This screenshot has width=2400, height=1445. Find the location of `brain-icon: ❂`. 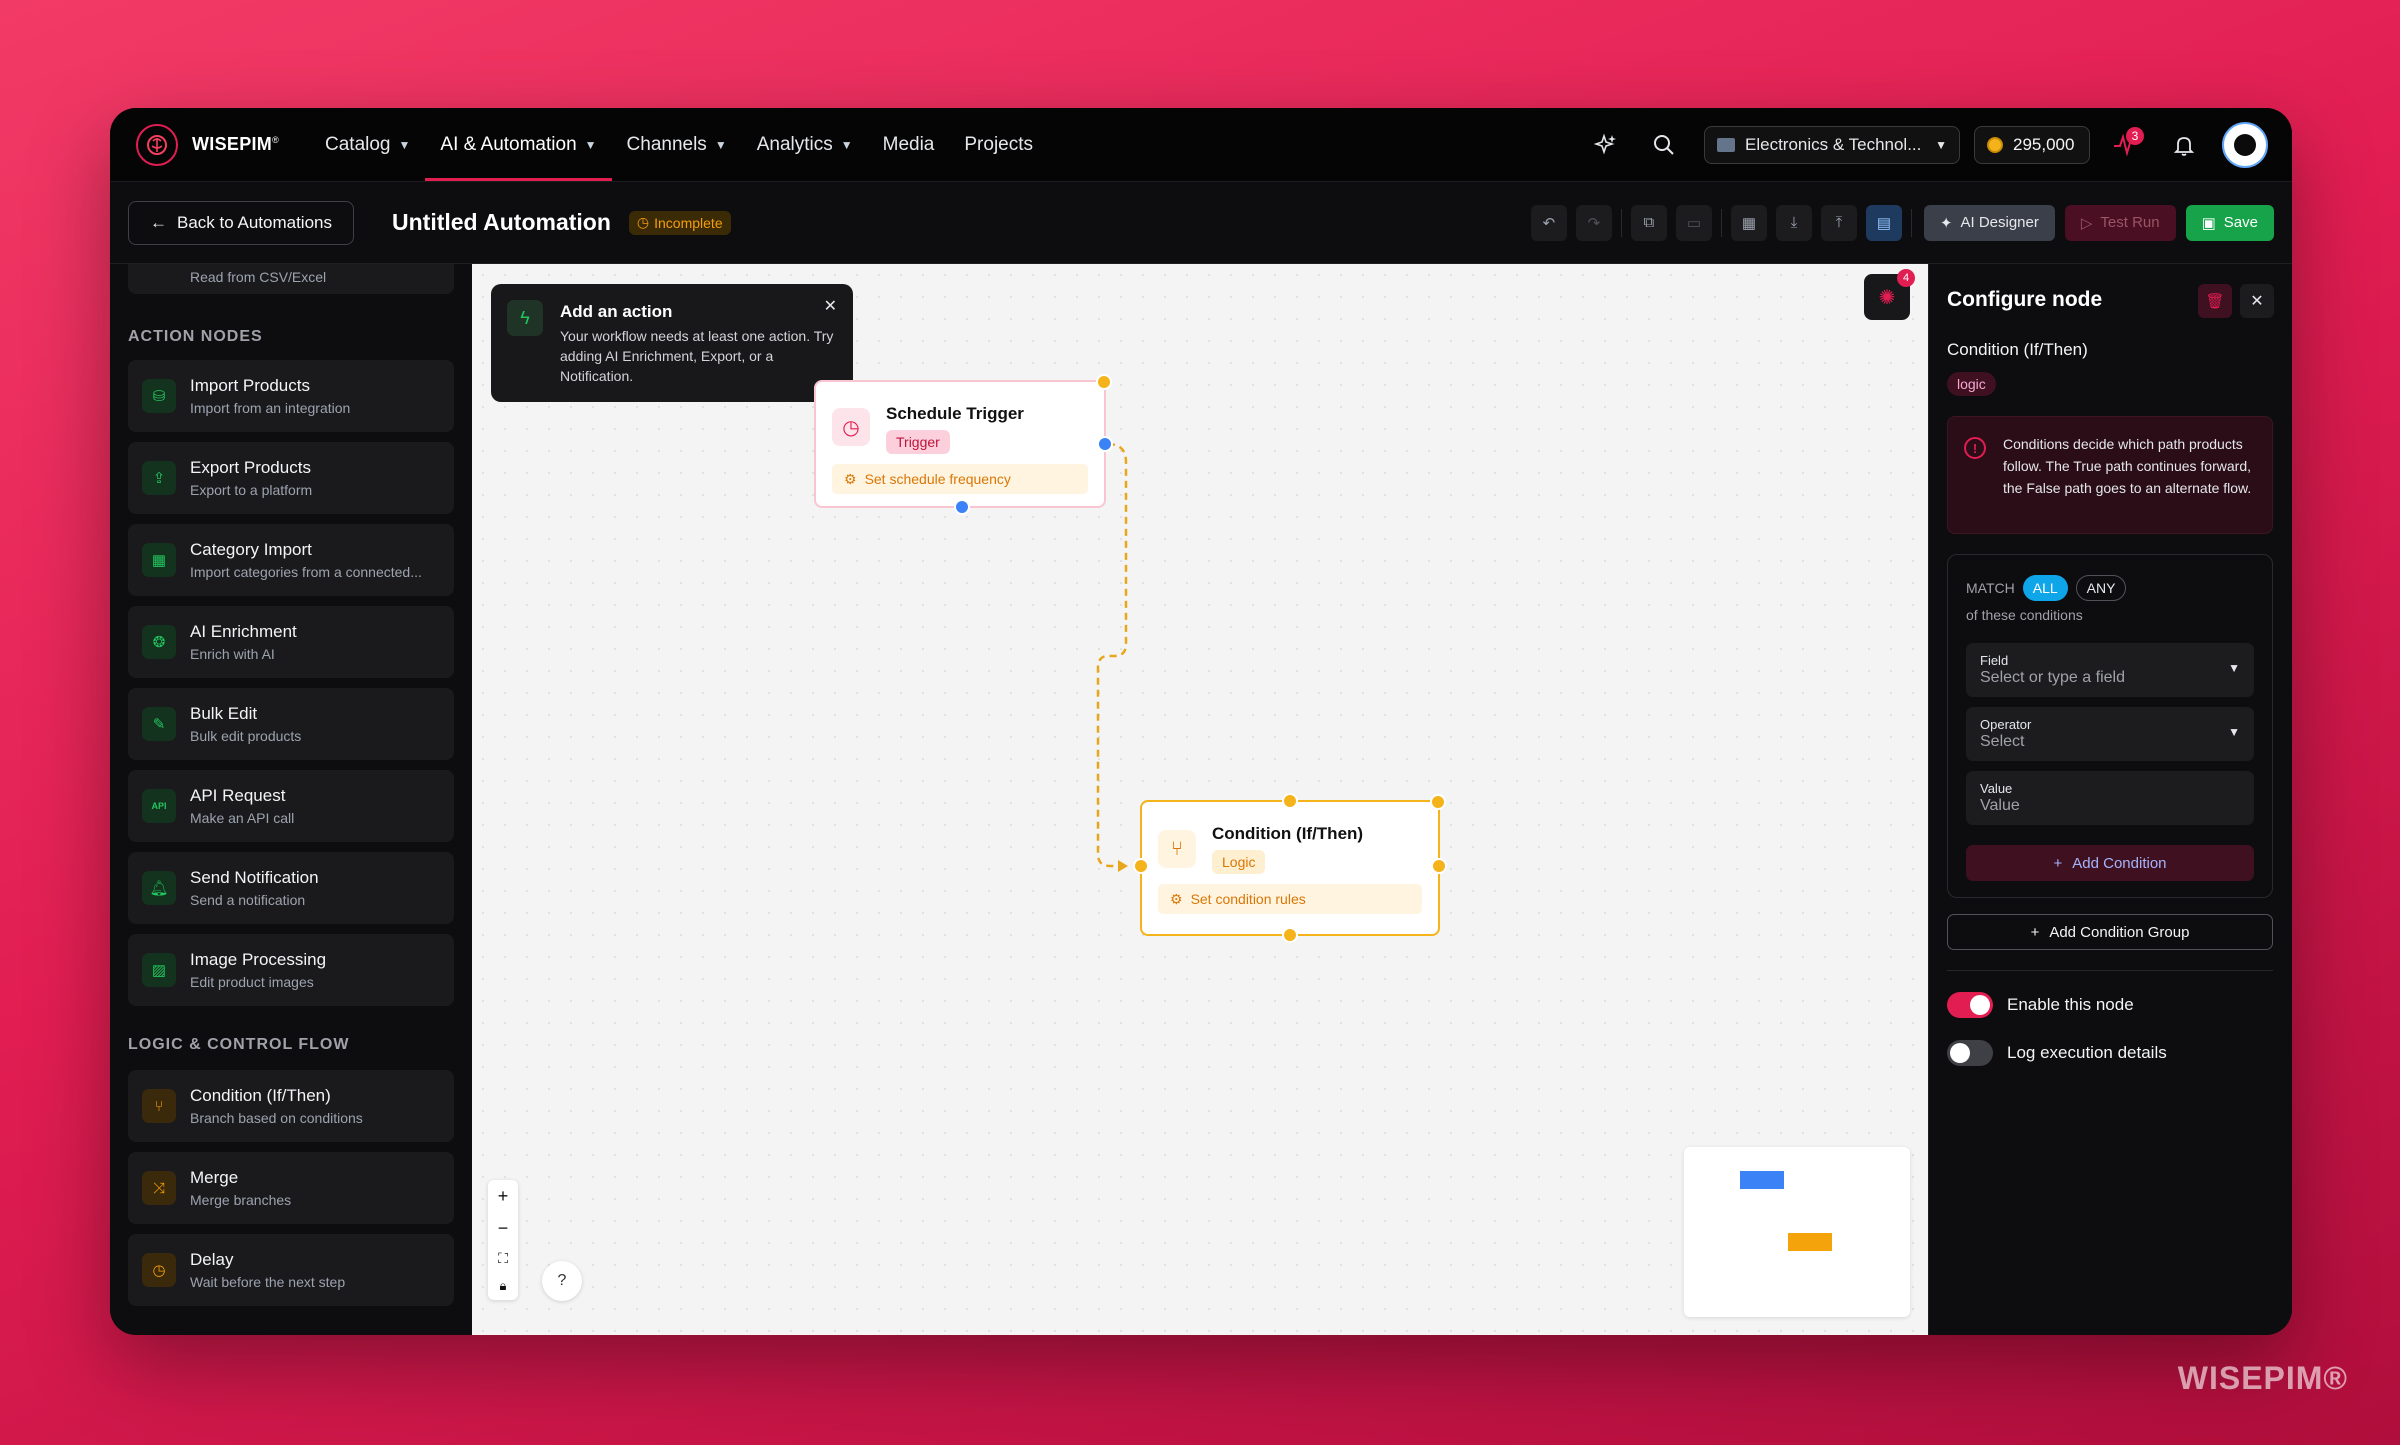

brain-icon: ❂ is located at coordinates (159, 642).